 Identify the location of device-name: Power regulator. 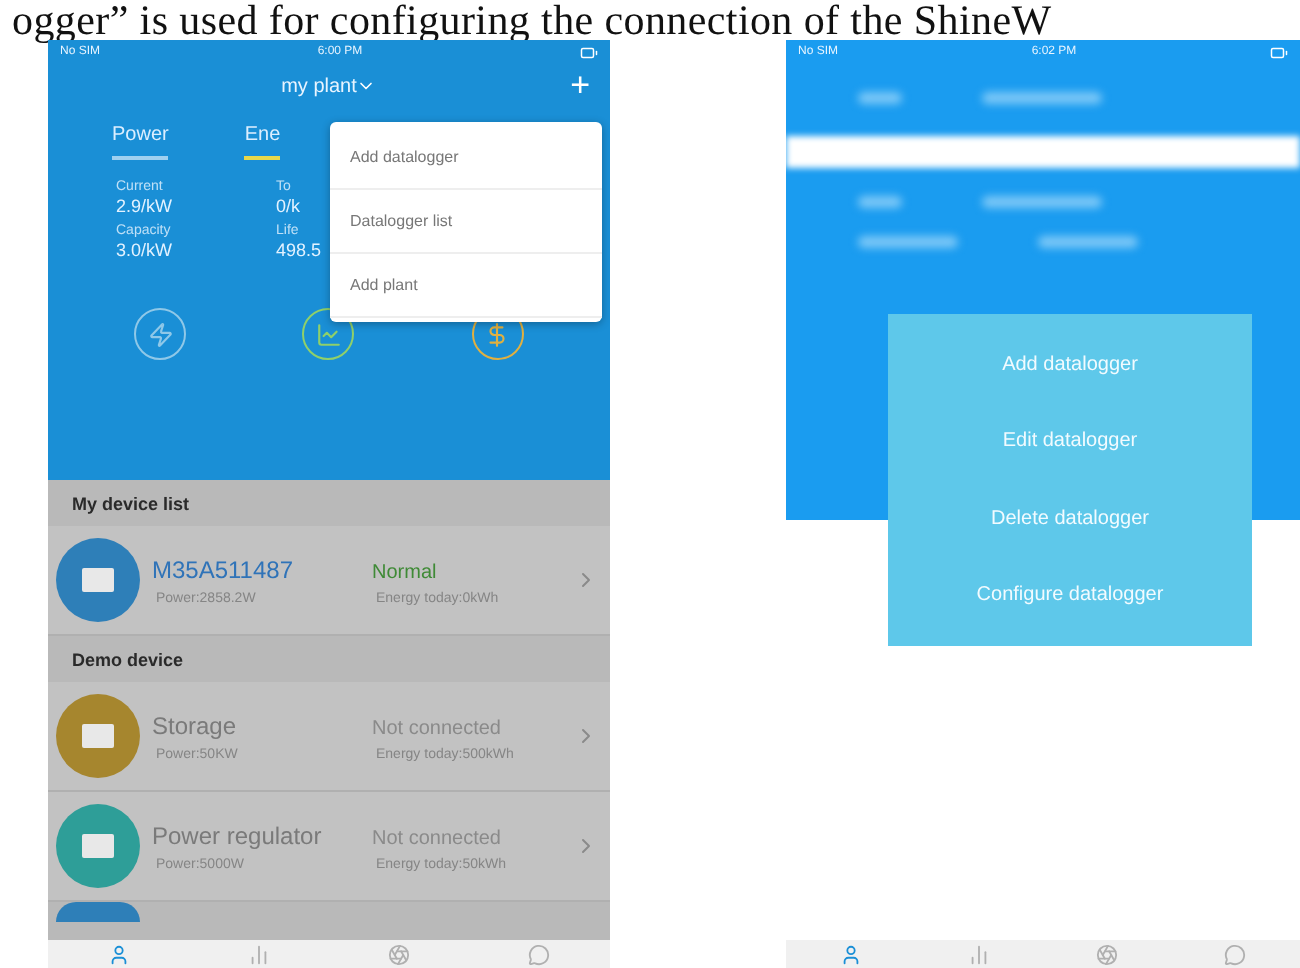
(238, 835).